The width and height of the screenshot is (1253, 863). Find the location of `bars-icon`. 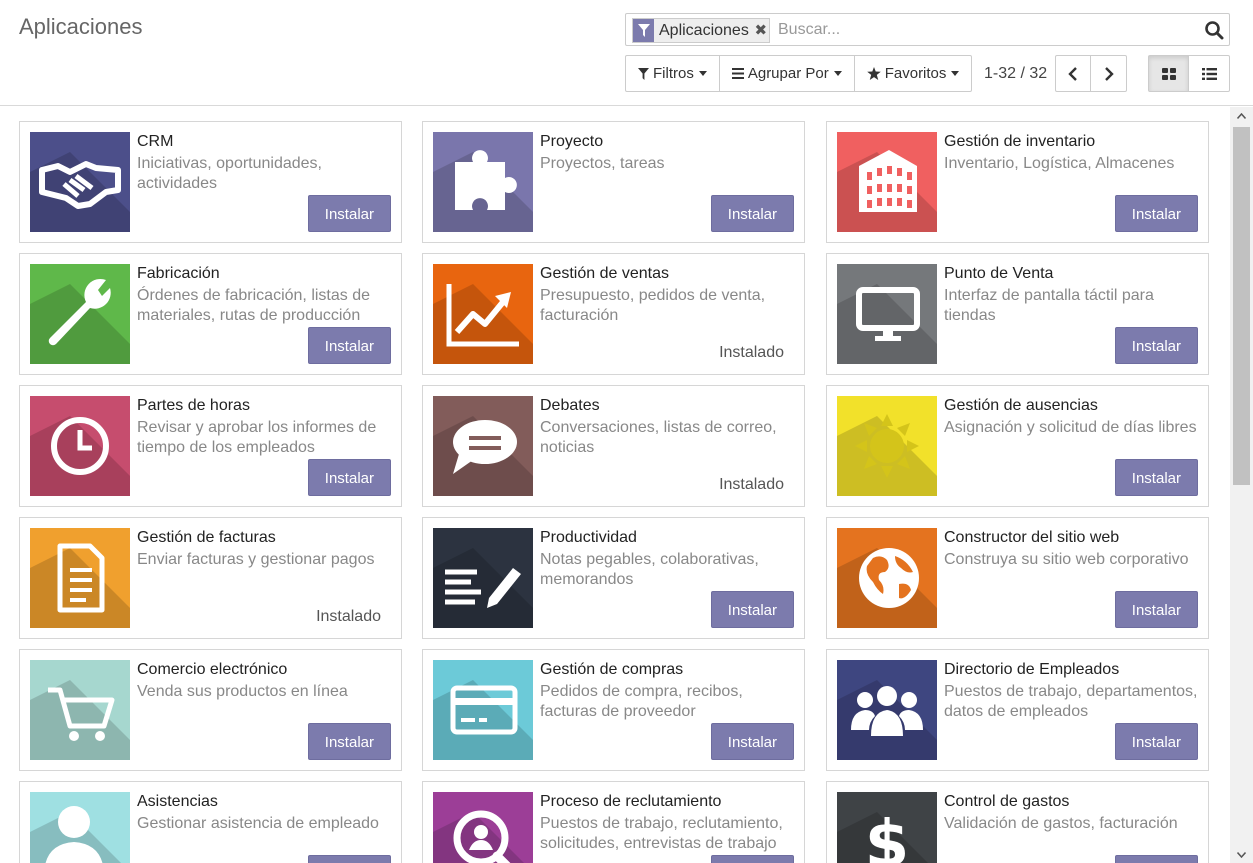

bars-icon is located at coordinates (737, 73).